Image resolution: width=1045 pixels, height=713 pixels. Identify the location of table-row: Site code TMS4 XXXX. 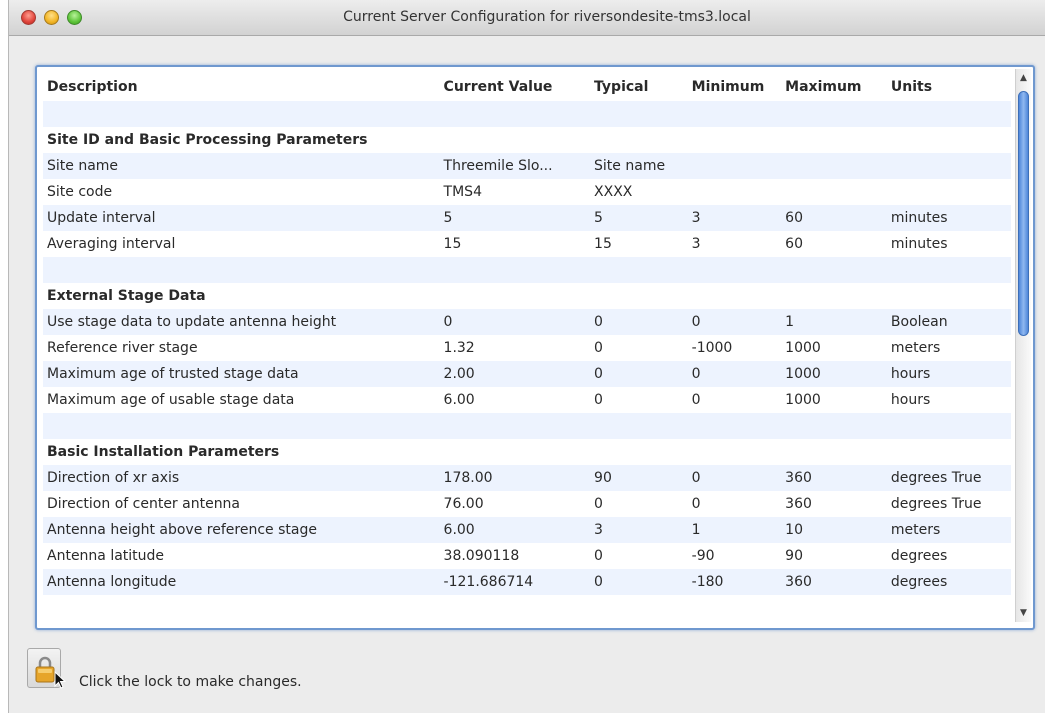
(527, 192).